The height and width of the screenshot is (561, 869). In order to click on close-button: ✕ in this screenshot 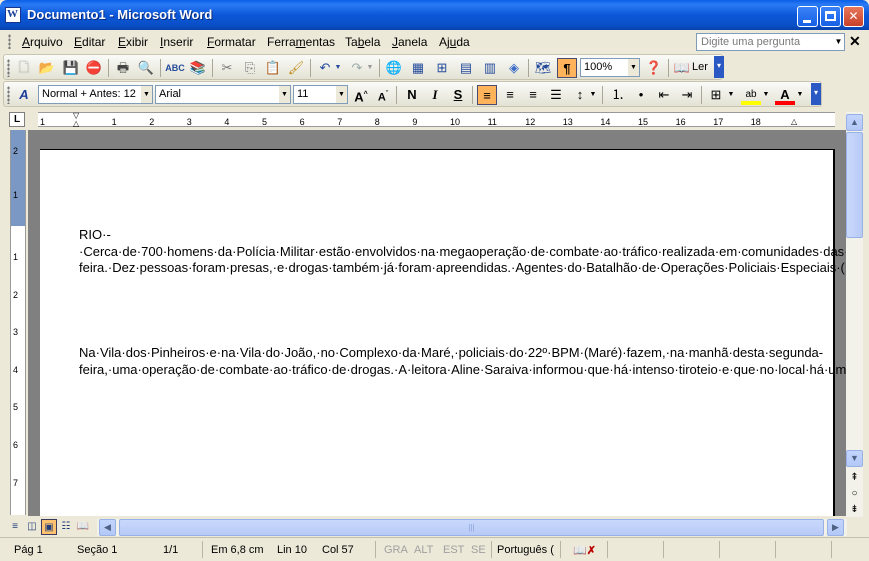, I will do `click(853, 16)`.